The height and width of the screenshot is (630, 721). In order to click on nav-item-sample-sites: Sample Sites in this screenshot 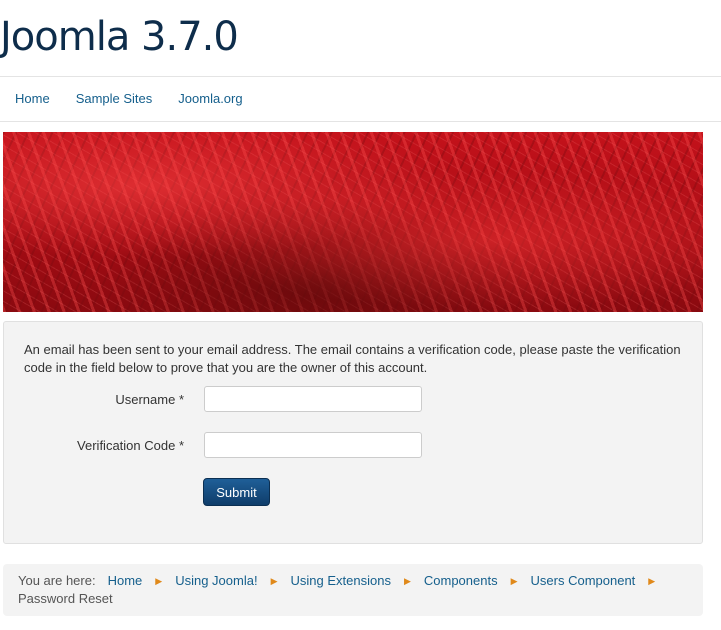, I will do `click(114, 98)`.